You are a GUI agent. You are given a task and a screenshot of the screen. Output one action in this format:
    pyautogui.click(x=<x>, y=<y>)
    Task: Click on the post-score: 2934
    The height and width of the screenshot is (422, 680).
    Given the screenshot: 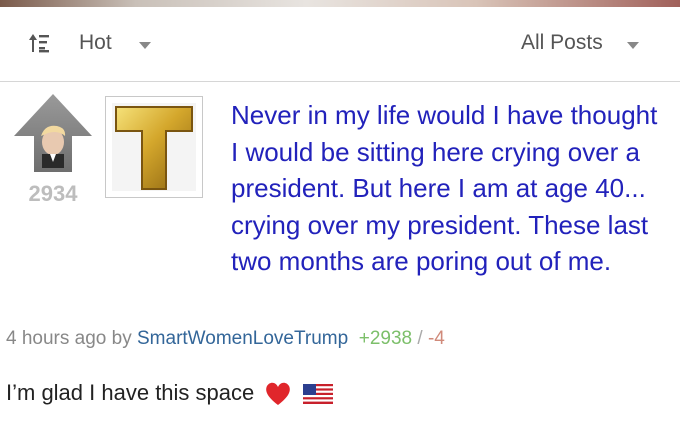 What is the action you would take?
    pyautogui.click(x=53, y=193)
    